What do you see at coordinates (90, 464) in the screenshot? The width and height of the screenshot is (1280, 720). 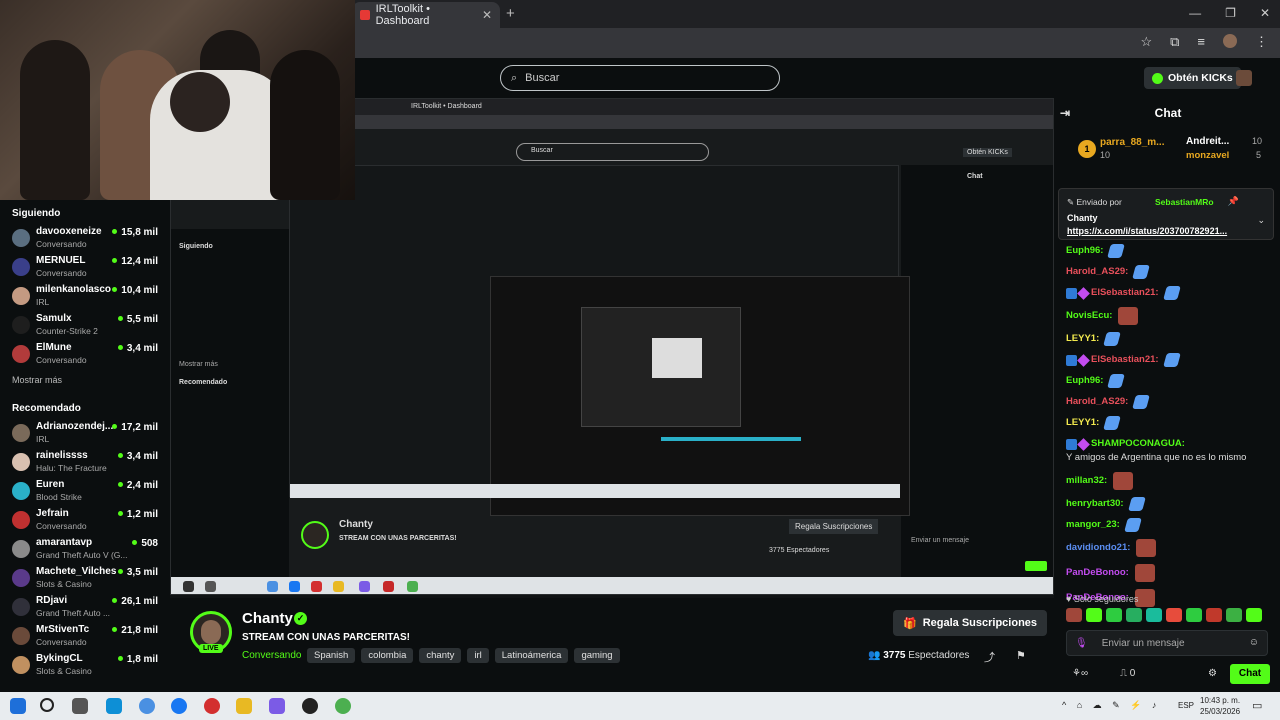 I see `sidebar-channel: rainelissss Halu: The Fracture 3,4 mil` at bounding box center [90, 464].